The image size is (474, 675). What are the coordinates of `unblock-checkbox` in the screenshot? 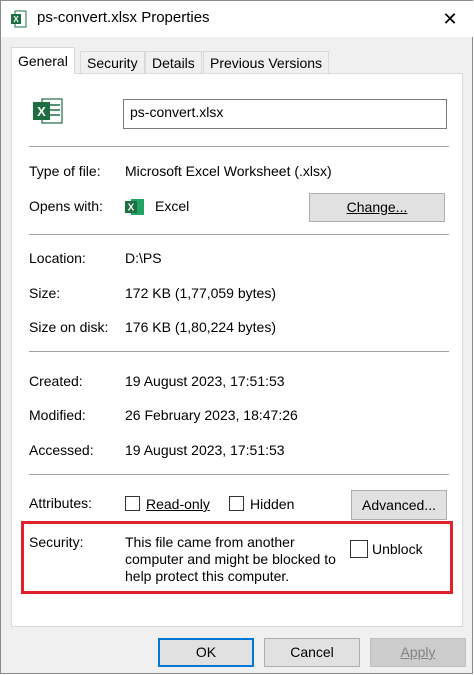 It's located at (359, 549).